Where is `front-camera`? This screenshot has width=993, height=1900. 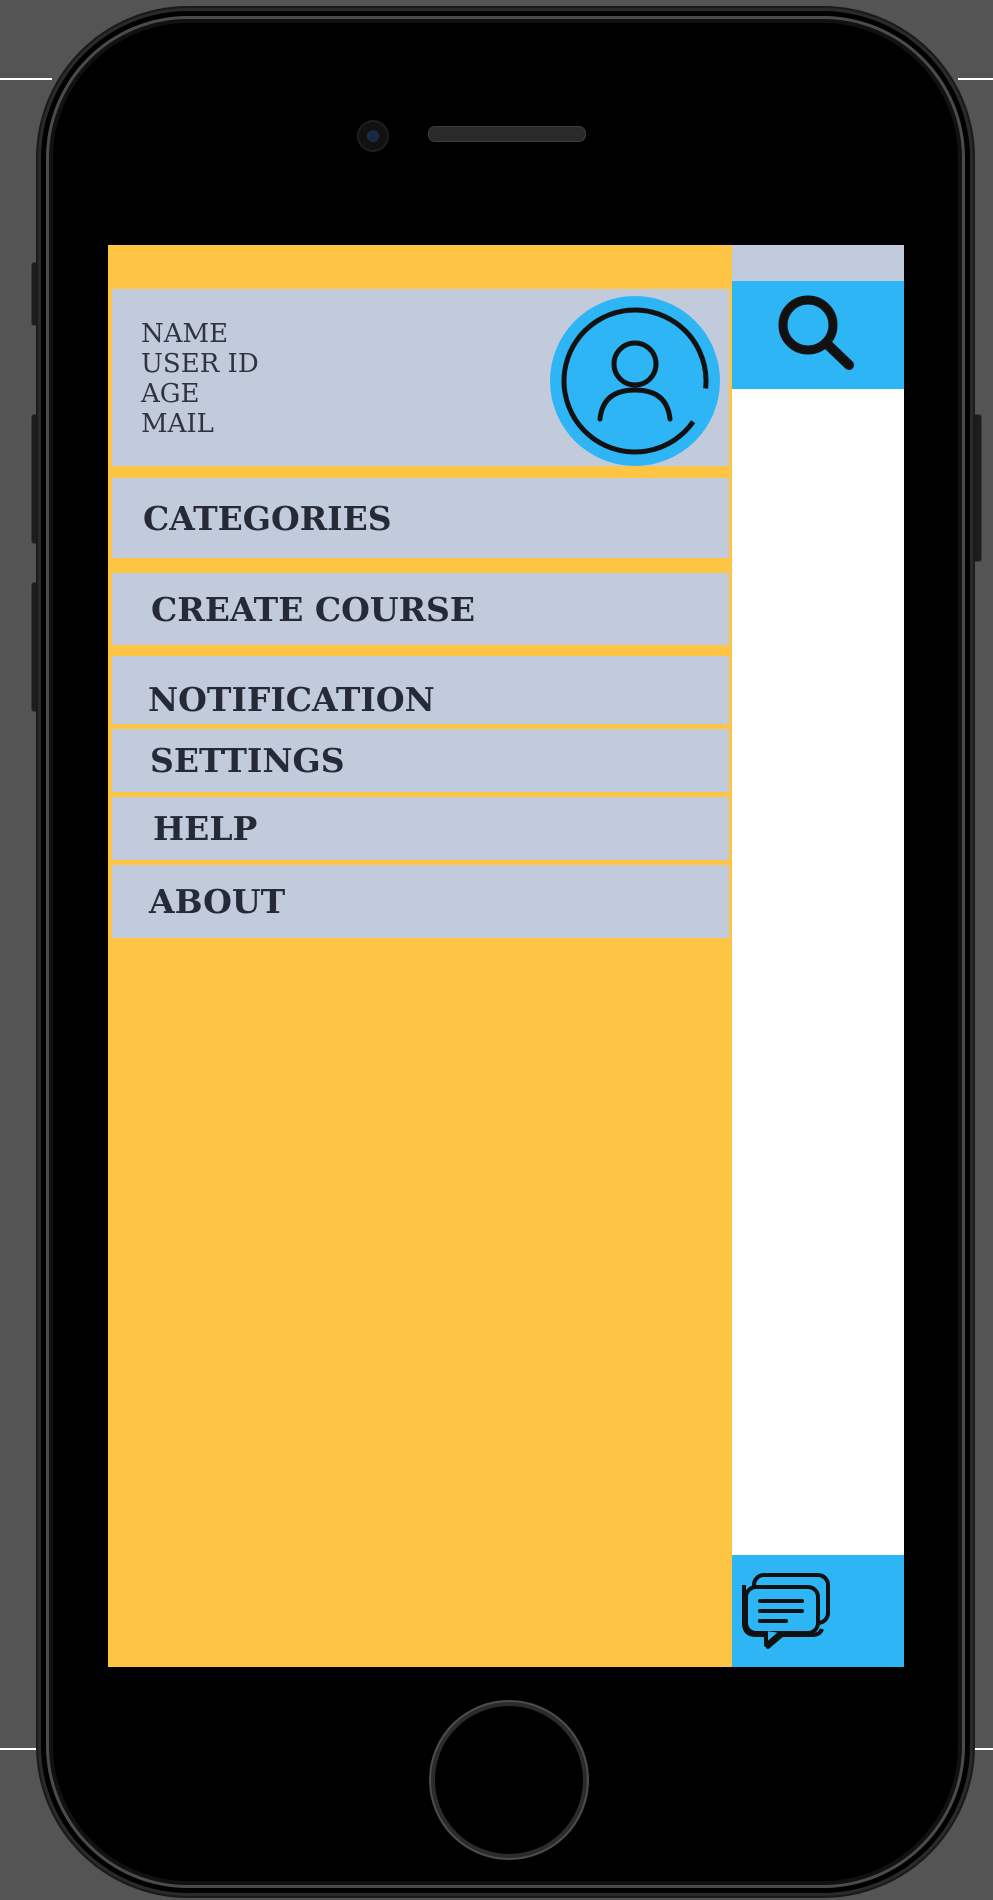
front-camera is located at coordinates (373, 136).